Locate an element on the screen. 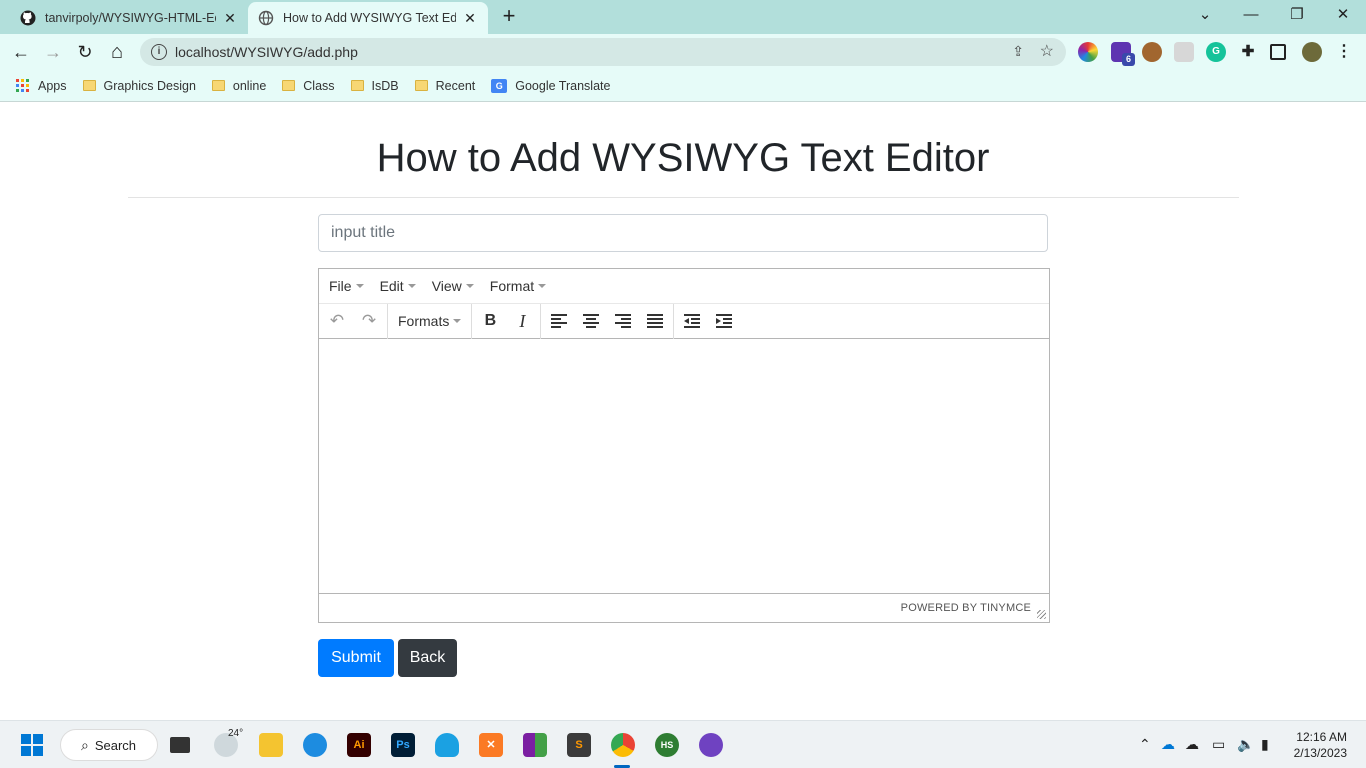  weather-temp: 24° is located at coordinates (236, 733).